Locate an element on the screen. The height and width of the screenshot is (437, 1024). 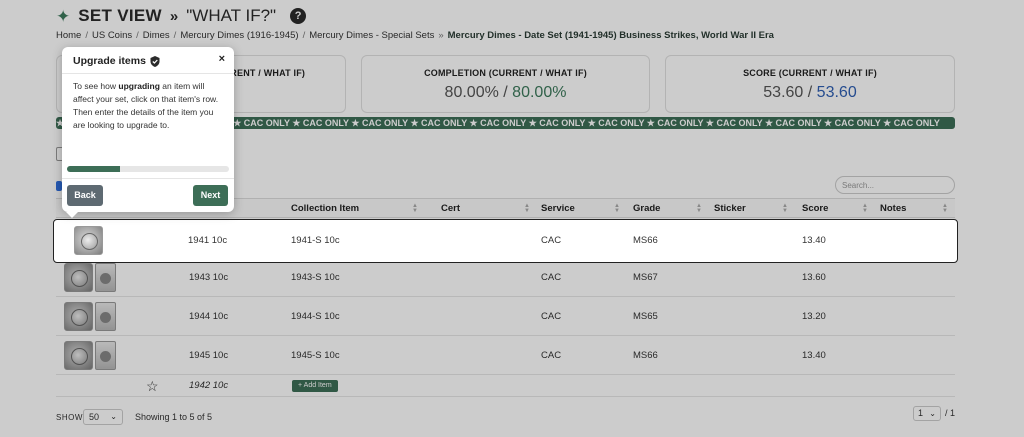
breadcrumb-home: Home is located at coordinates (68, 35).